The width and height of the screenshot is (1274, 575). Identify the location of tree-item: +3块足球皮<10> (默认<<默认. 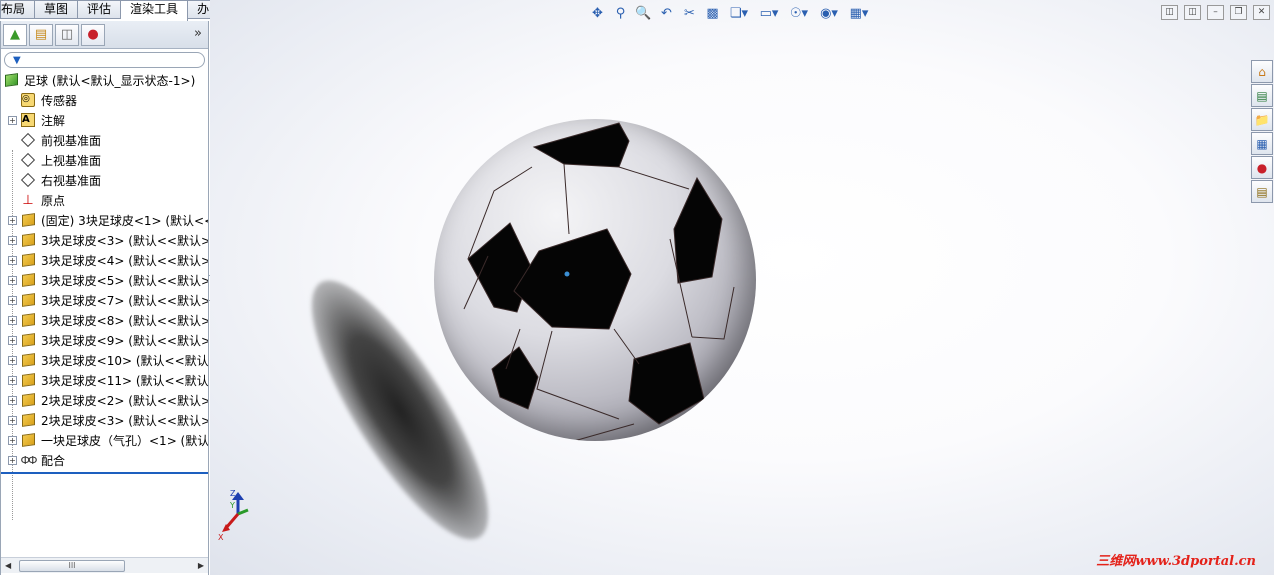
(104, 360).